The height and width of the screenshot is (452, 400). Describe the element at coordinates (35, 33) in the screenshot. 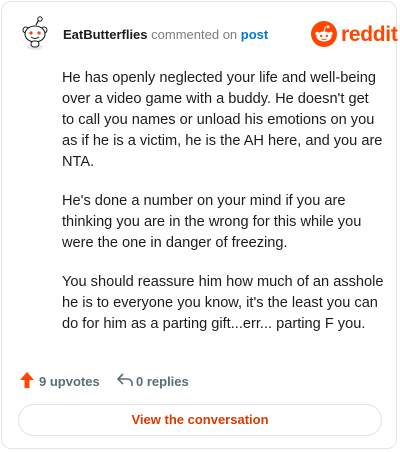

I see `snoo-avatar-icon` at that location.